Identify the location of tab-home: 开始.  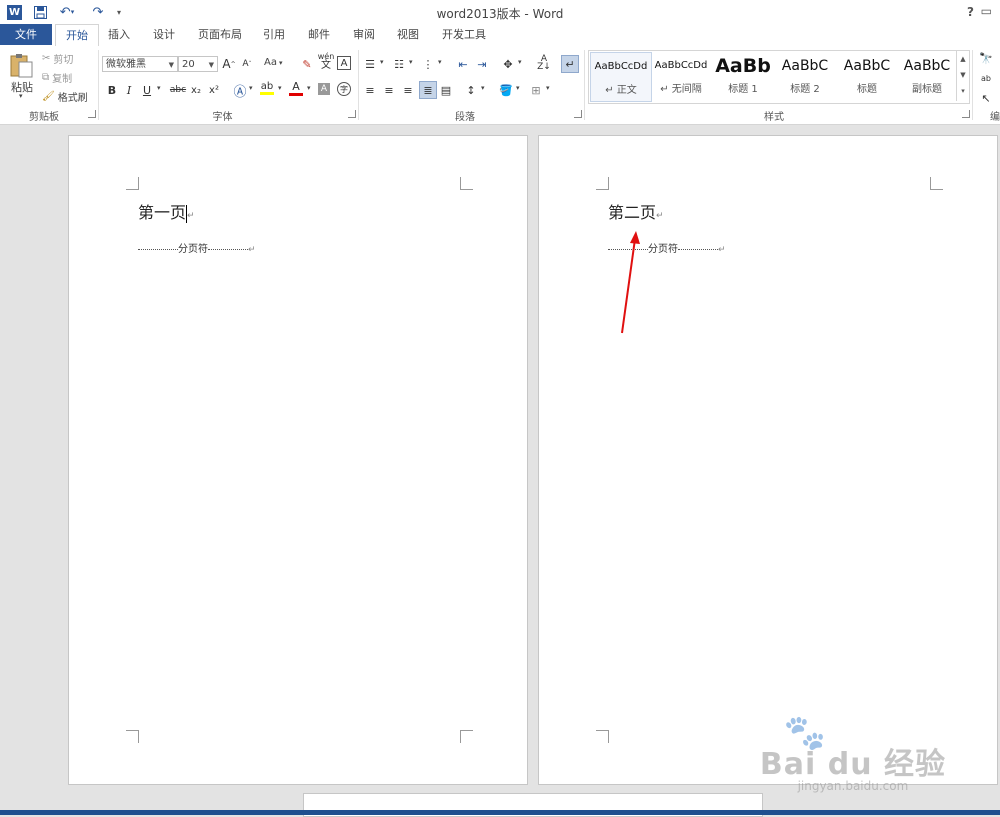
(77, 35).